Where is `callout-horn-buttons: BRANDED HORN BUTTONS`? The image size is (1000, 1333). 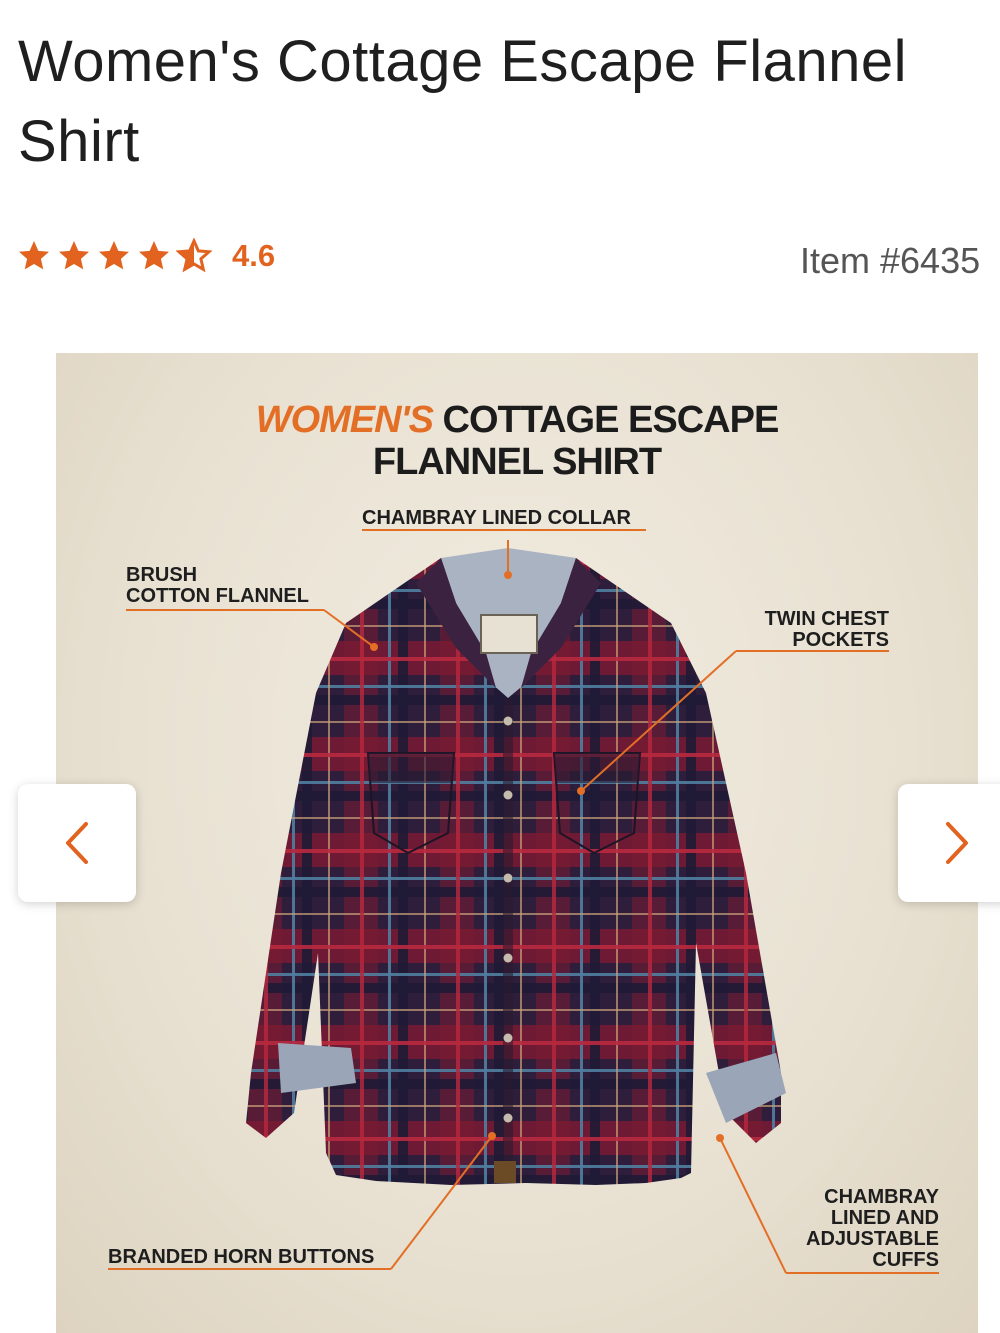 callout-horn-buttons: BRANDED HORN BUTTONS is located at coordinates (241, 1257).